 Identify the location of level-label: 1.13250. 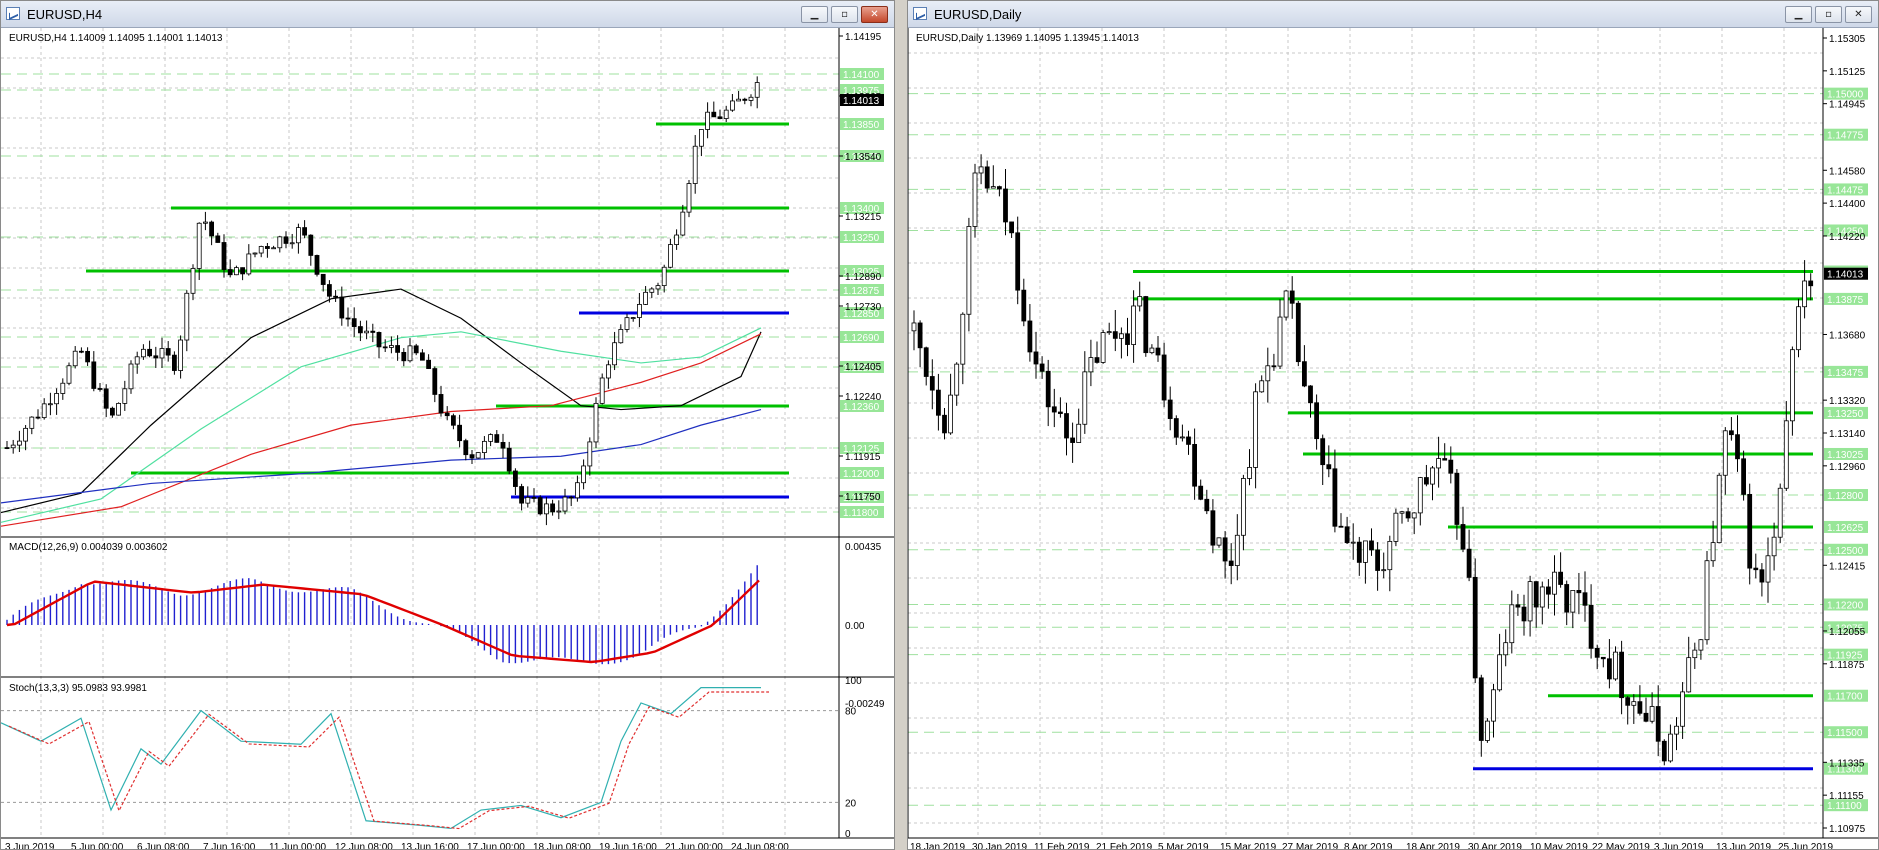
(861, 238).